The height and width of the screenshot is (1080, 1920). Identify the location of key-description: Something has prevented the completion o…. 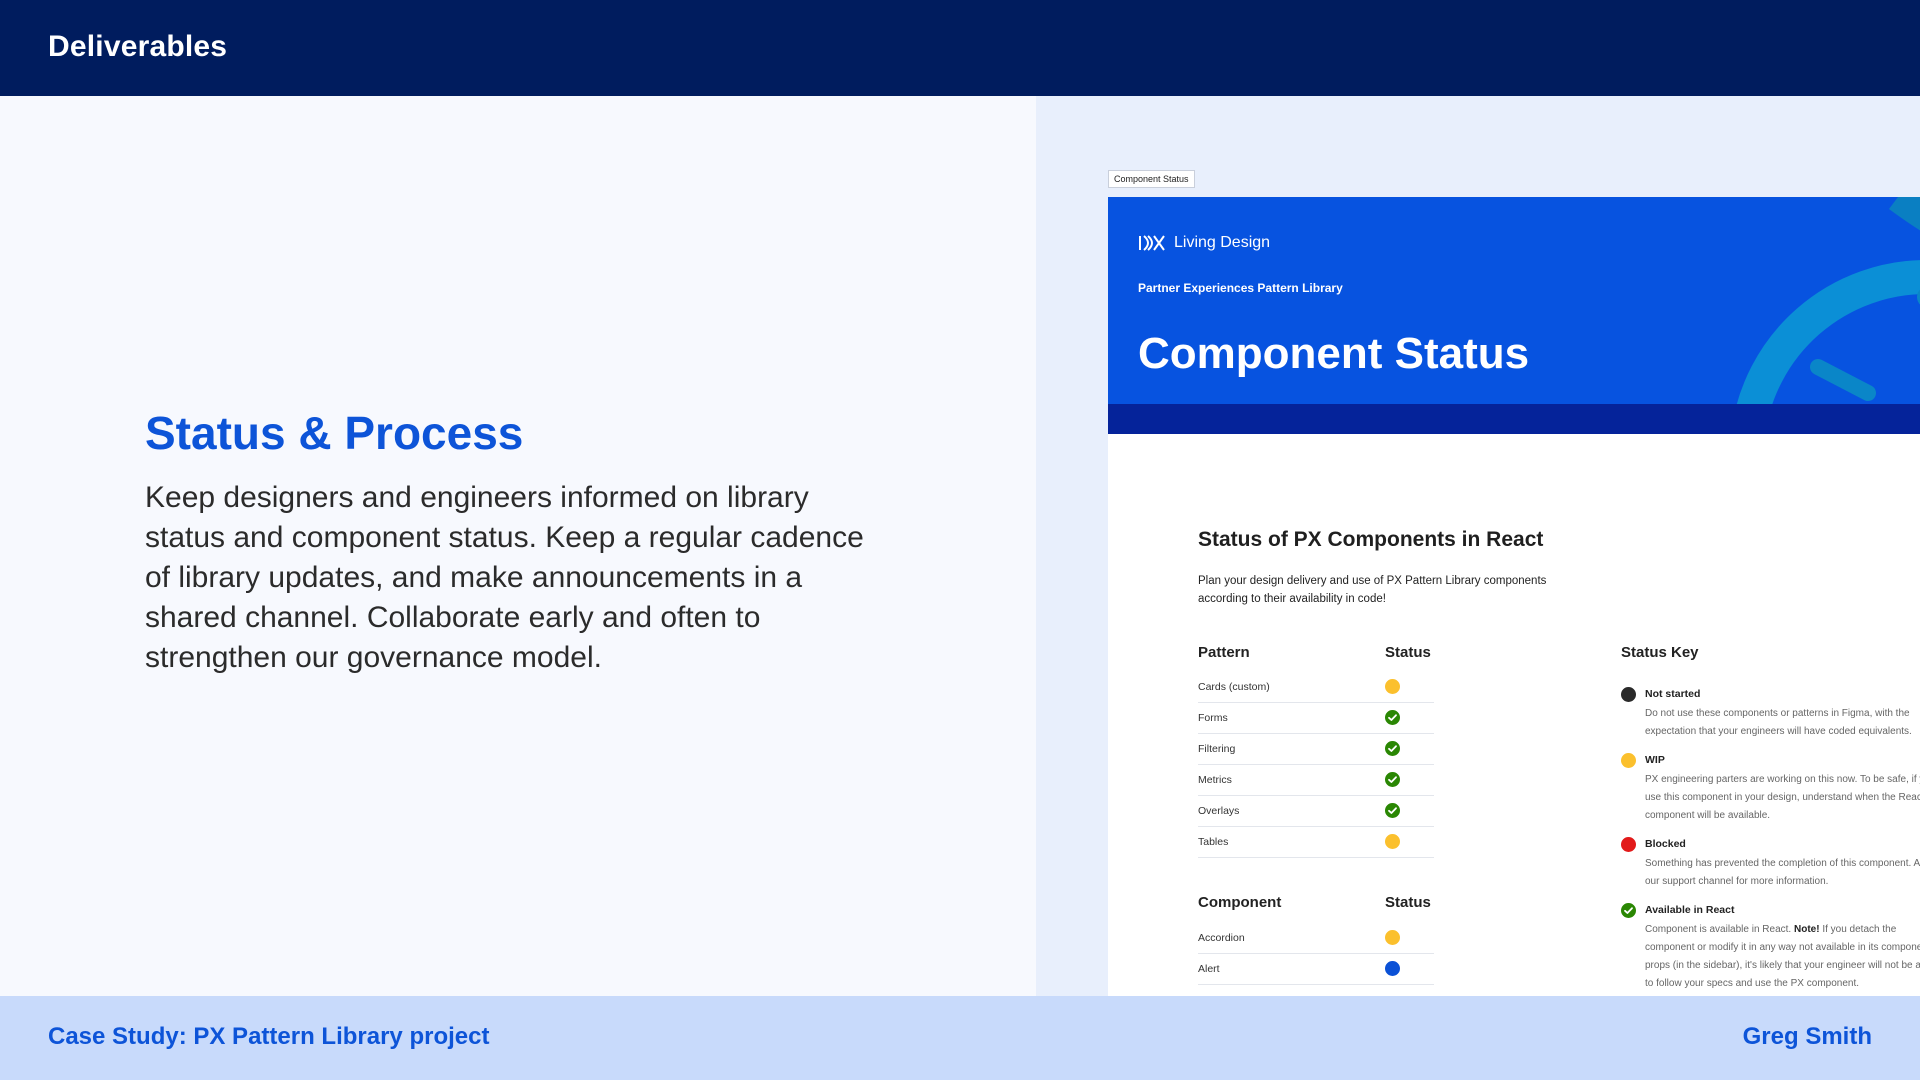
(1782, 872).